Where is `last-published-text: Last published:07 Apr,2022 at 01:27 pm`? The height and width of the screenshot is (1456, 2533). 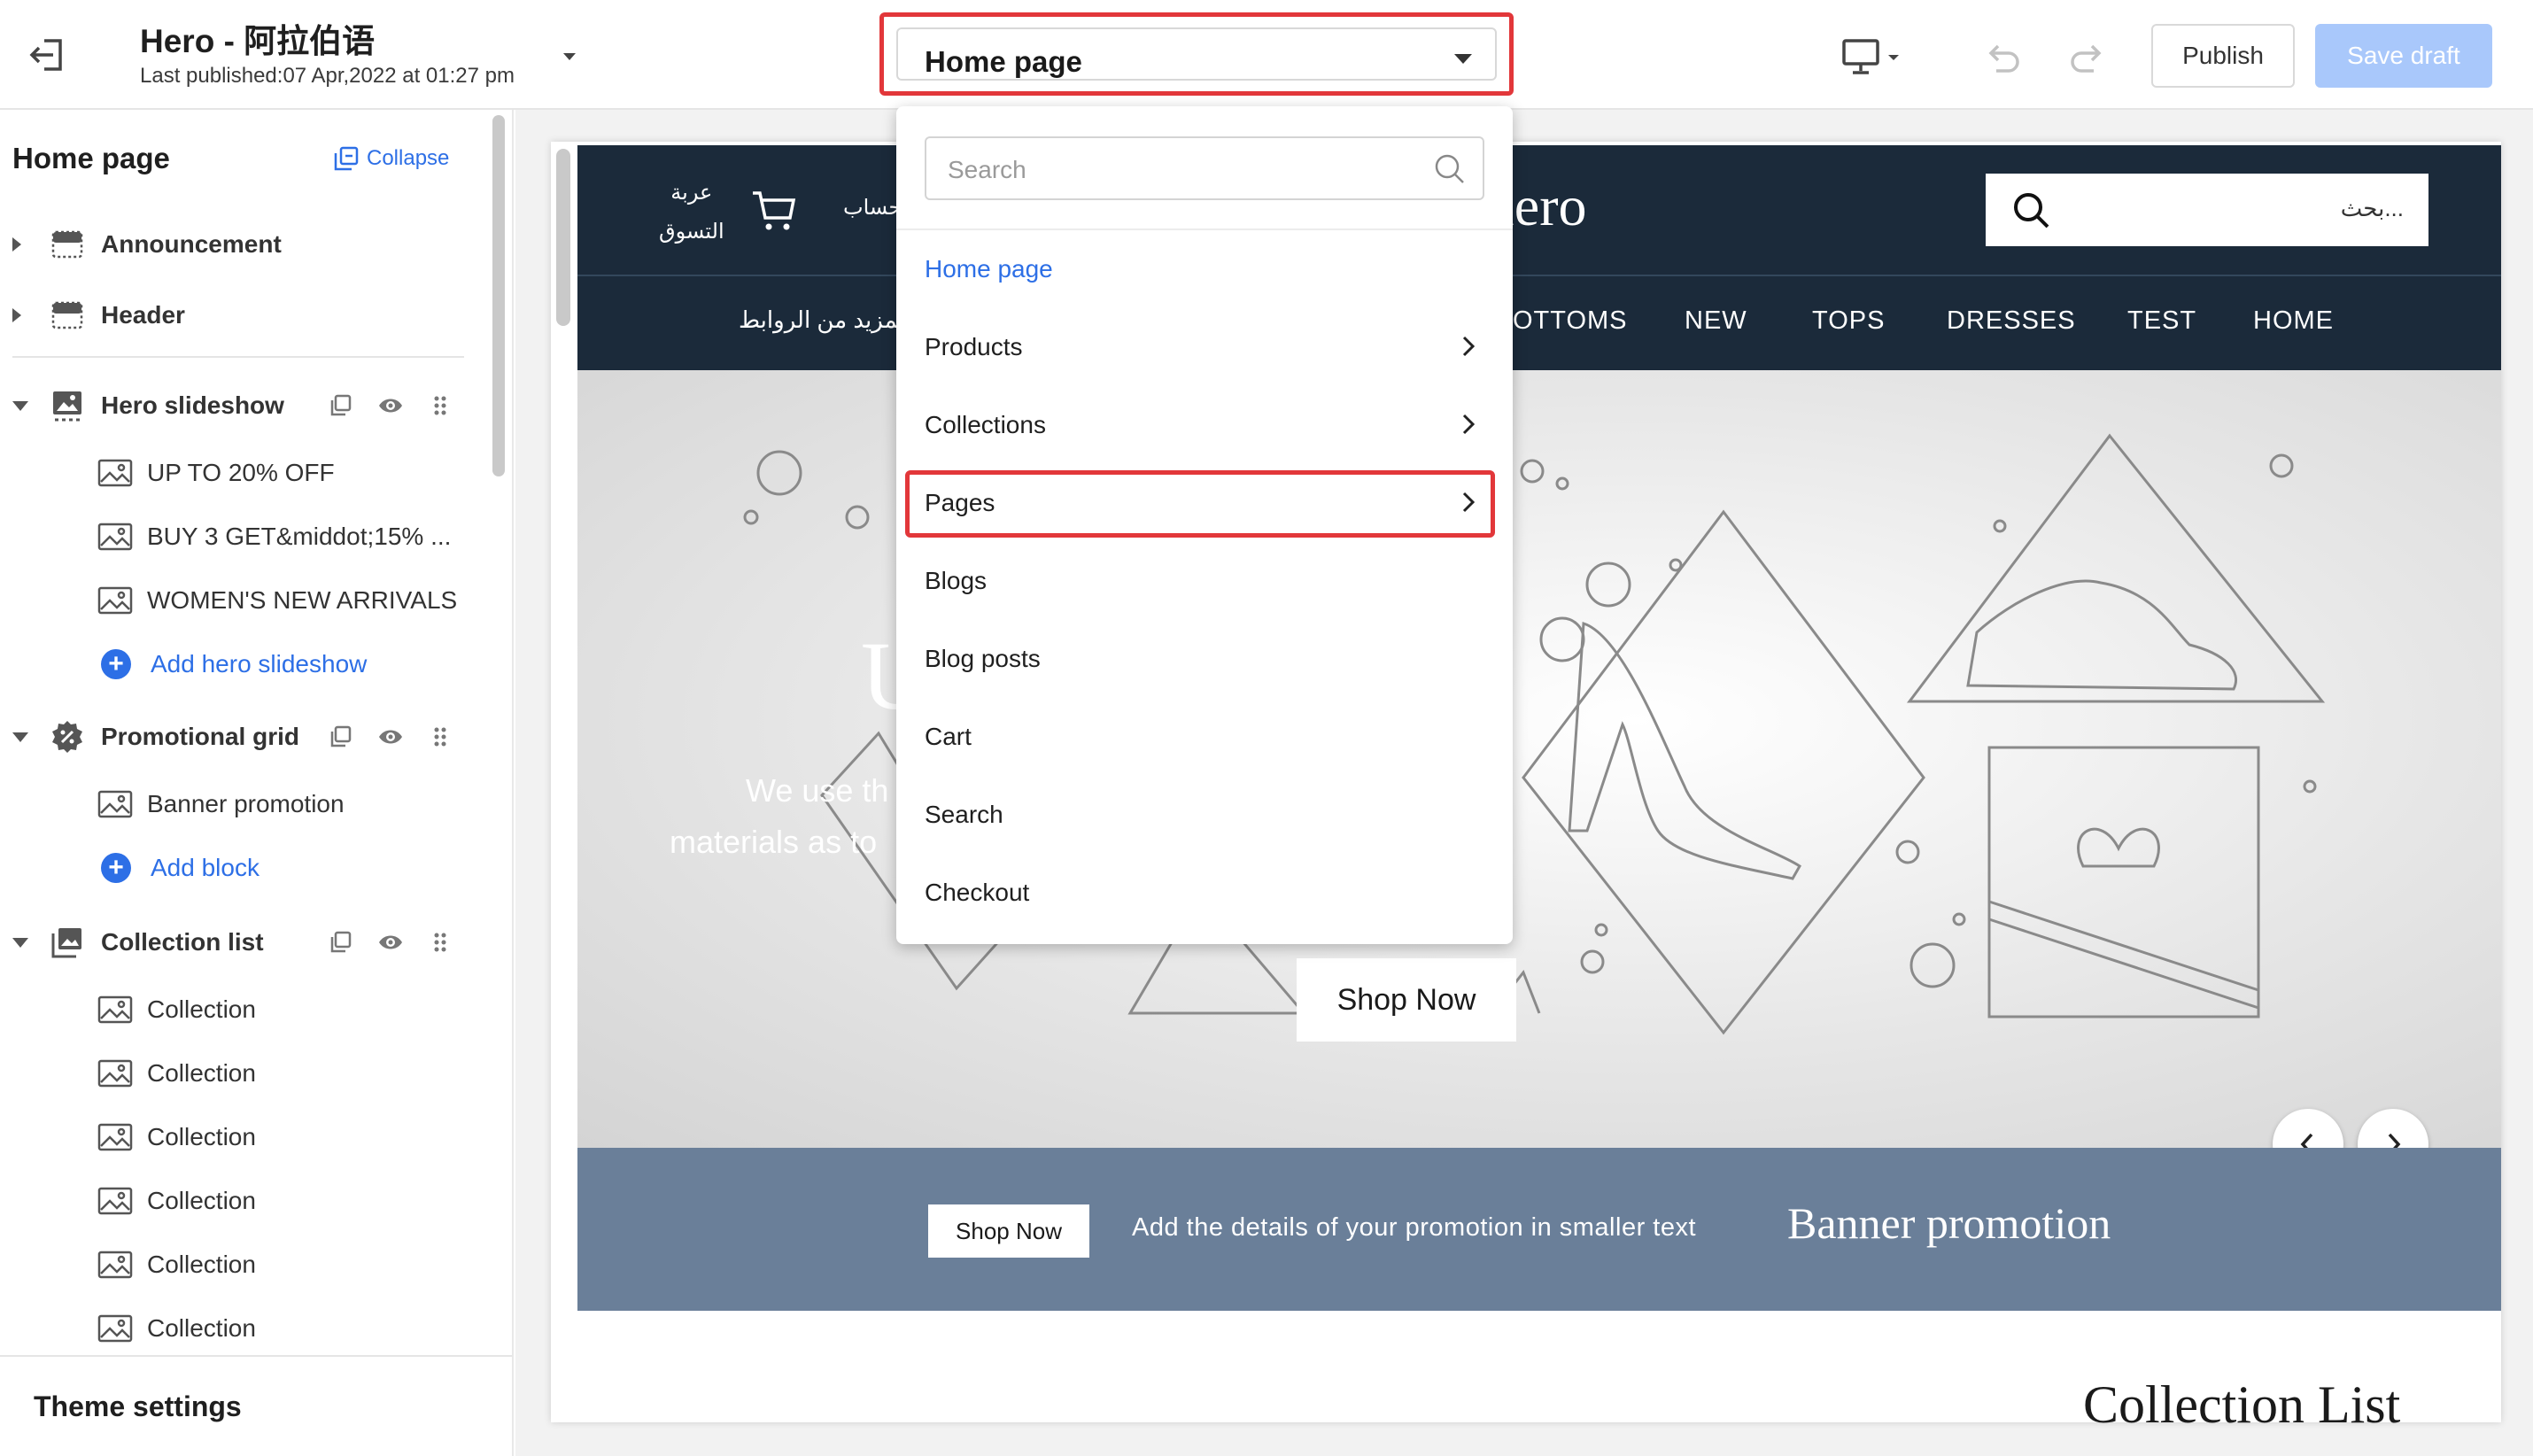
last-published-text: Last published:07 Apr,2022 at 01:27 pm is located at coordinates (327, 76).